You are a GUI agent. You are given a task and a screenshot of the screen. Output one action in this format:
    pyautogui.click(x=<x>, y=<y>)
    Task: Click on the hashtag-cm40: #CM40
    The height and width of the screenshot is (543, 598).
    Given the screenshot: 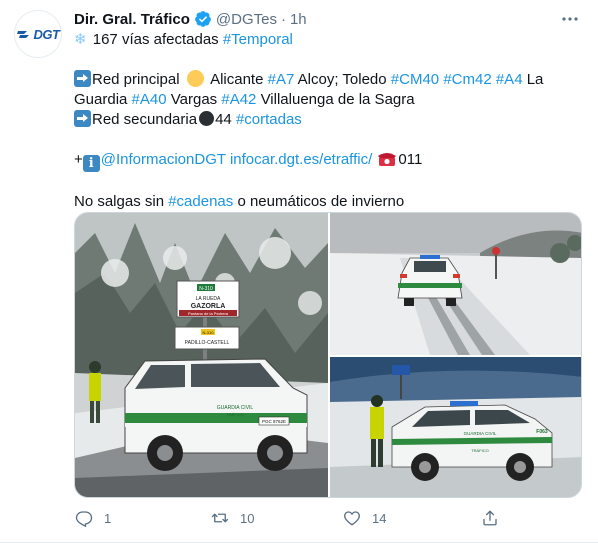 What is the action you would take?
    pyautogui.click(x=415, y=79)
    